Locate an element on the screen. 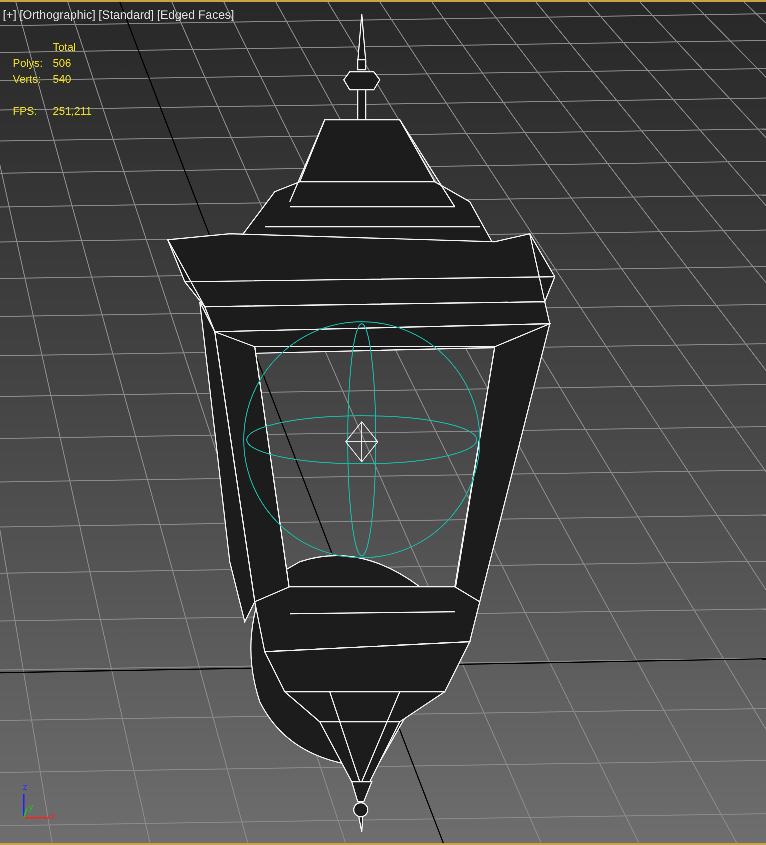 Image resolution: width=766 pixels, height=845 pixels. axis-x-label: x is located at coordinates (53, 816).